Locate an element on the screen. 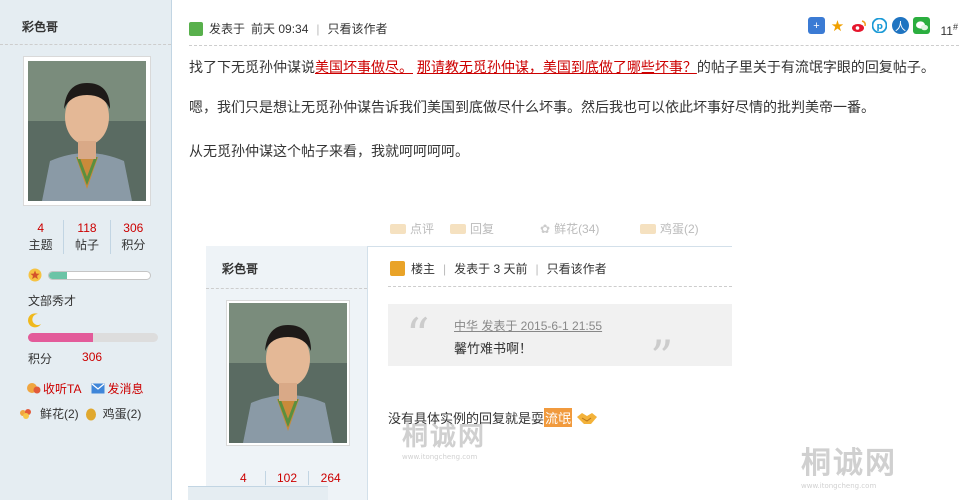 This screenshot has width=966, height=500. floor-sup: # is located at coordinates (955, 27).